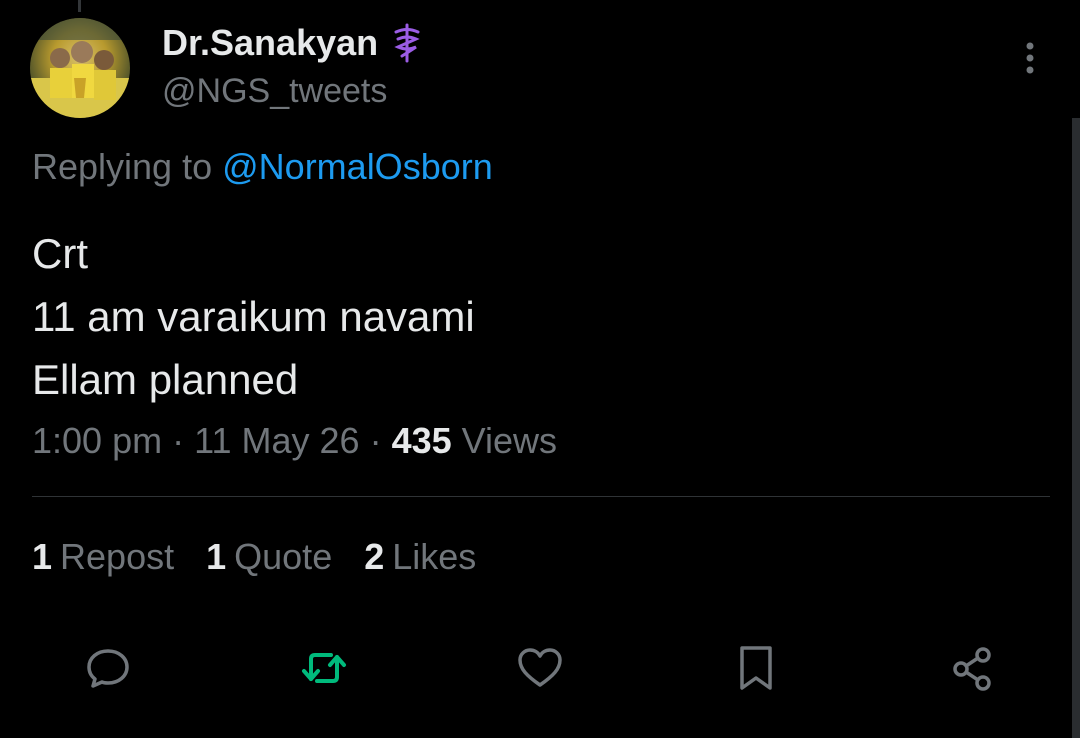  What do you see at coordinates (274, 91) in the screenshot?
I see `handle: @NGS_tweets` at bounding box center [274, 91].